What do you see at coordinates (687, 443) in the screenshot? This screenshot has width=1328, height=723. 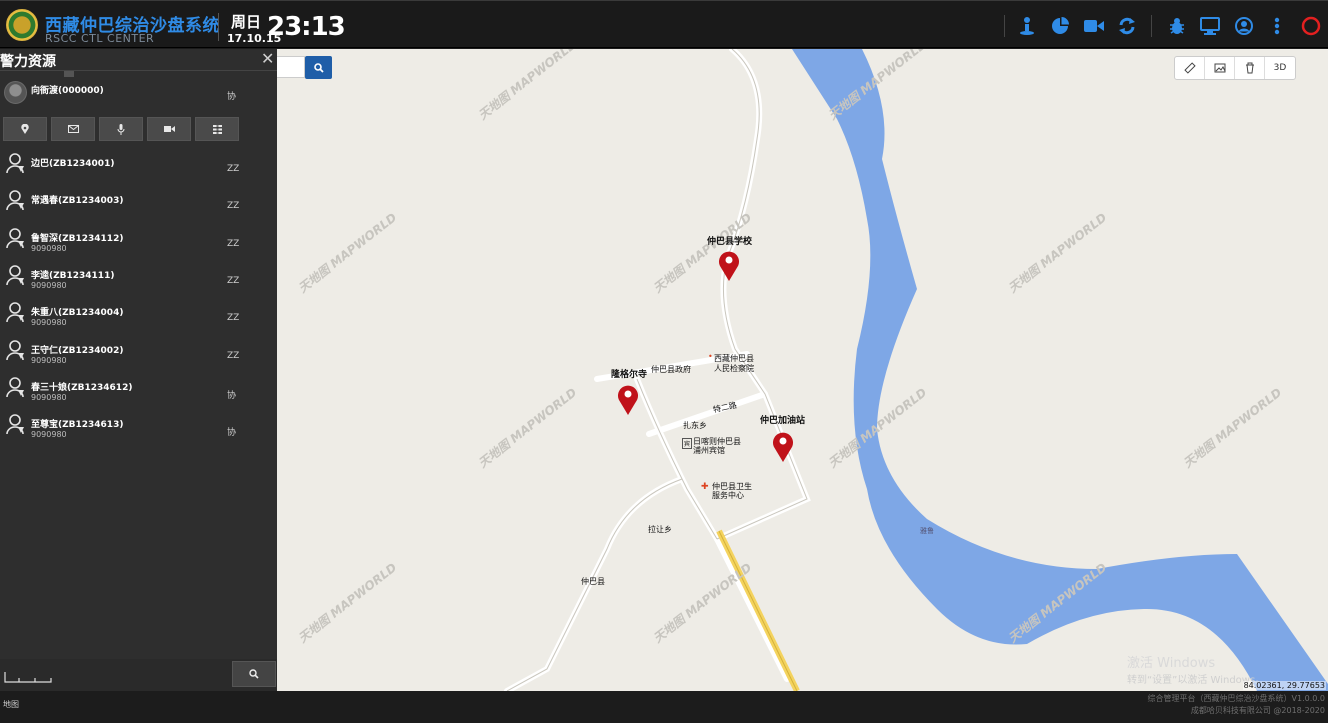 I see `hotel-icon: 宾` at bounding box center [687, 443].